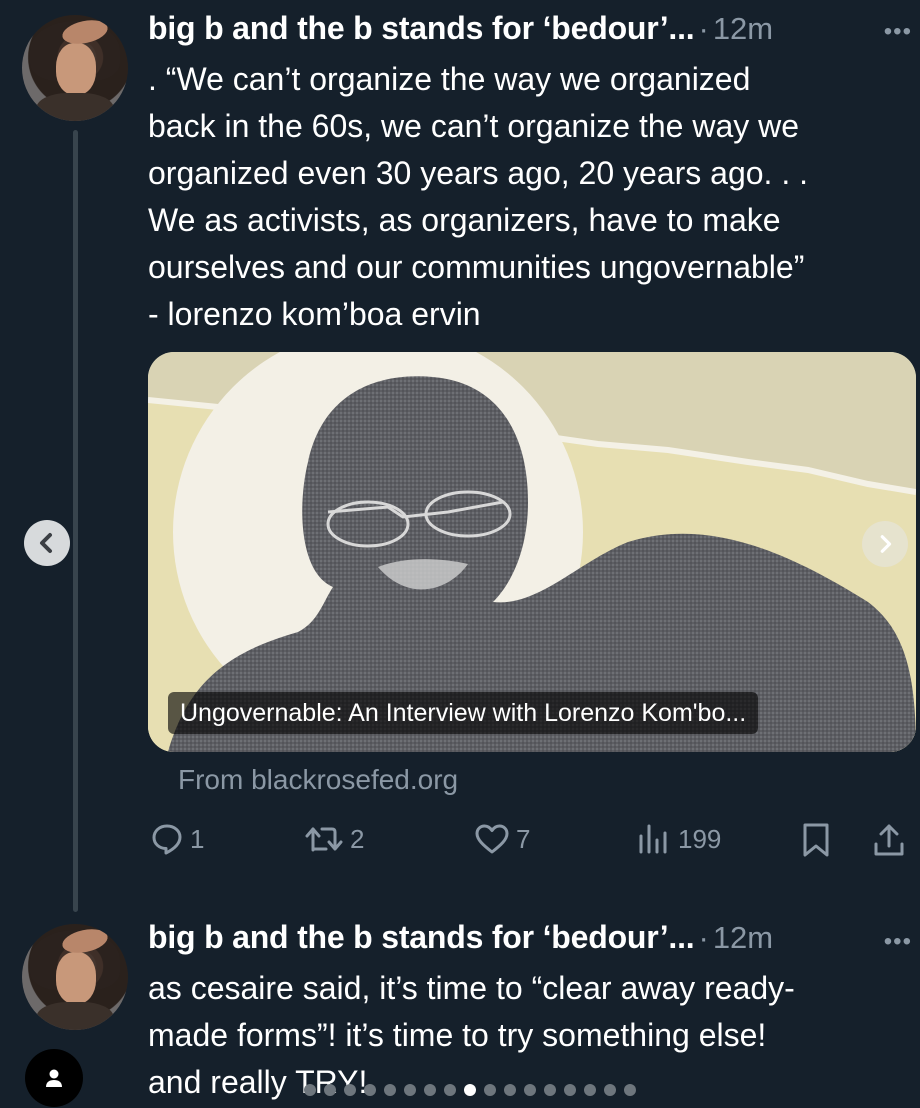  I want to click on carousel-page-indicator, so click(470, 1090).